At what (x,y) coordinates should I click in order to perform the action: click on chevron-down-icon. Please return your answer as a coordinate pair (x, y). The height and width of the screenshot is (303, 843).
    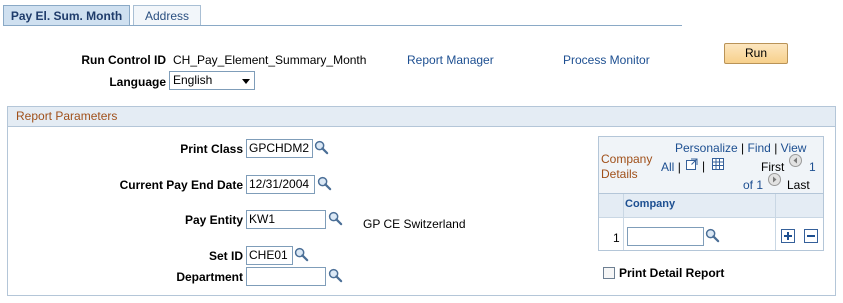
    Looking at the image, I should click on (246, 81).